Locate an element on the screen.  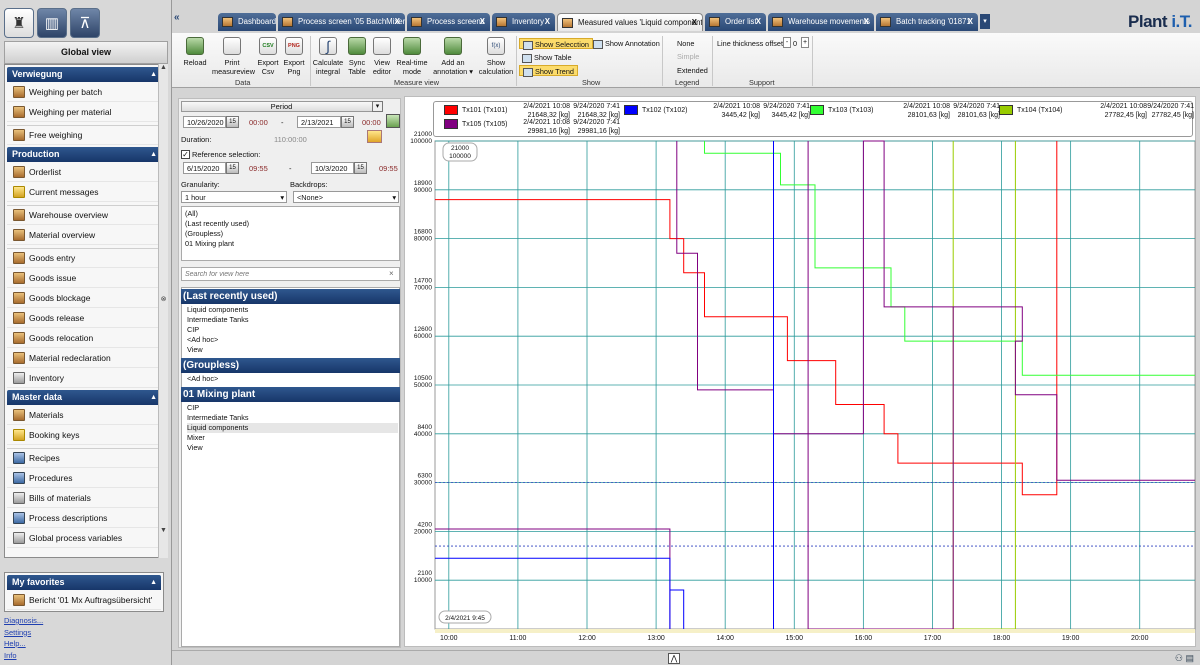
reload-button: Reload is located at coordinates (195, 52).